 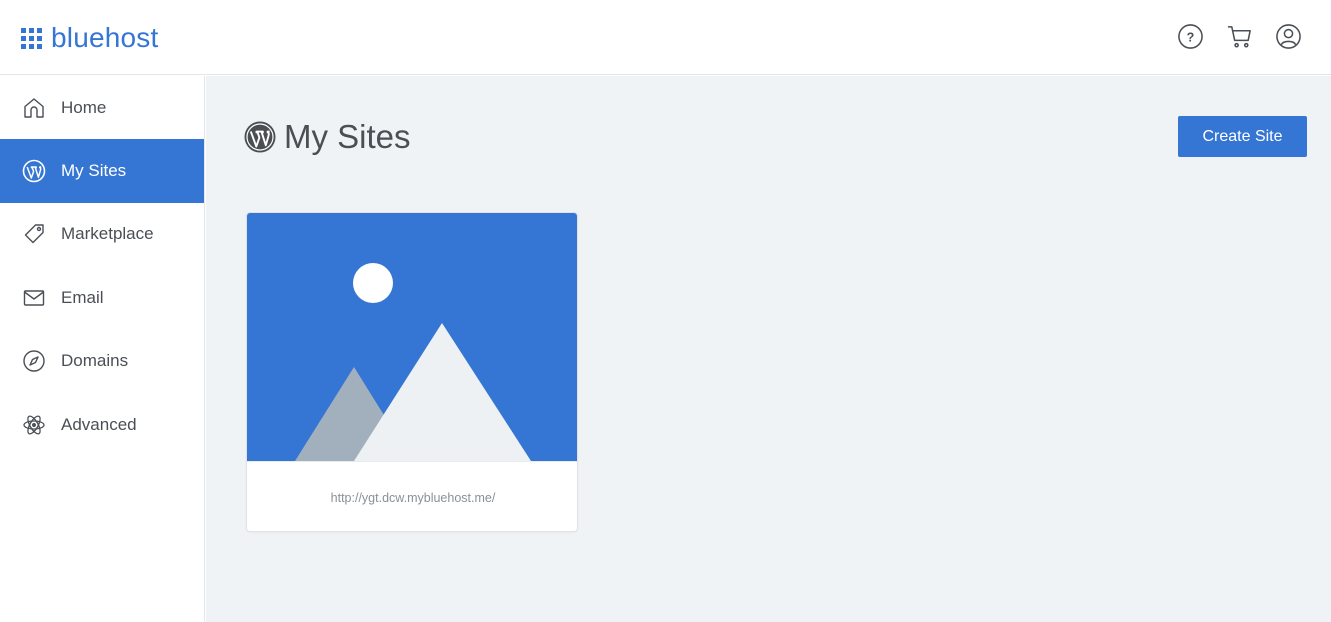 I want to click on page-title: My Sites, so click(x=327, y=137).